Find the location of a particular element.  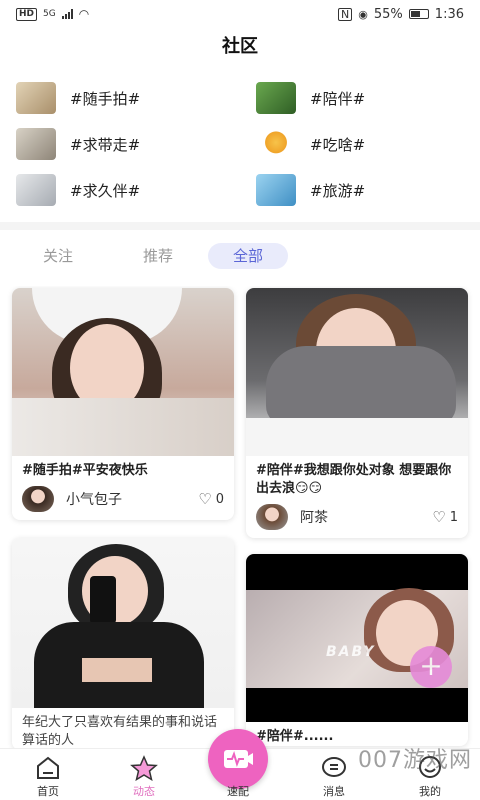

topic-label: #吃啥# is located at coordinates (338, 144).